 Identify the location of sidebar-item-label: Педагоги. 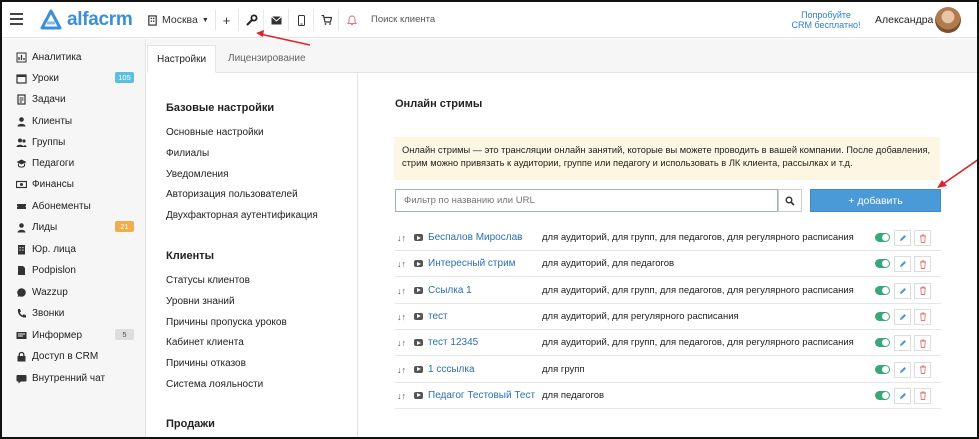
(53, 163).